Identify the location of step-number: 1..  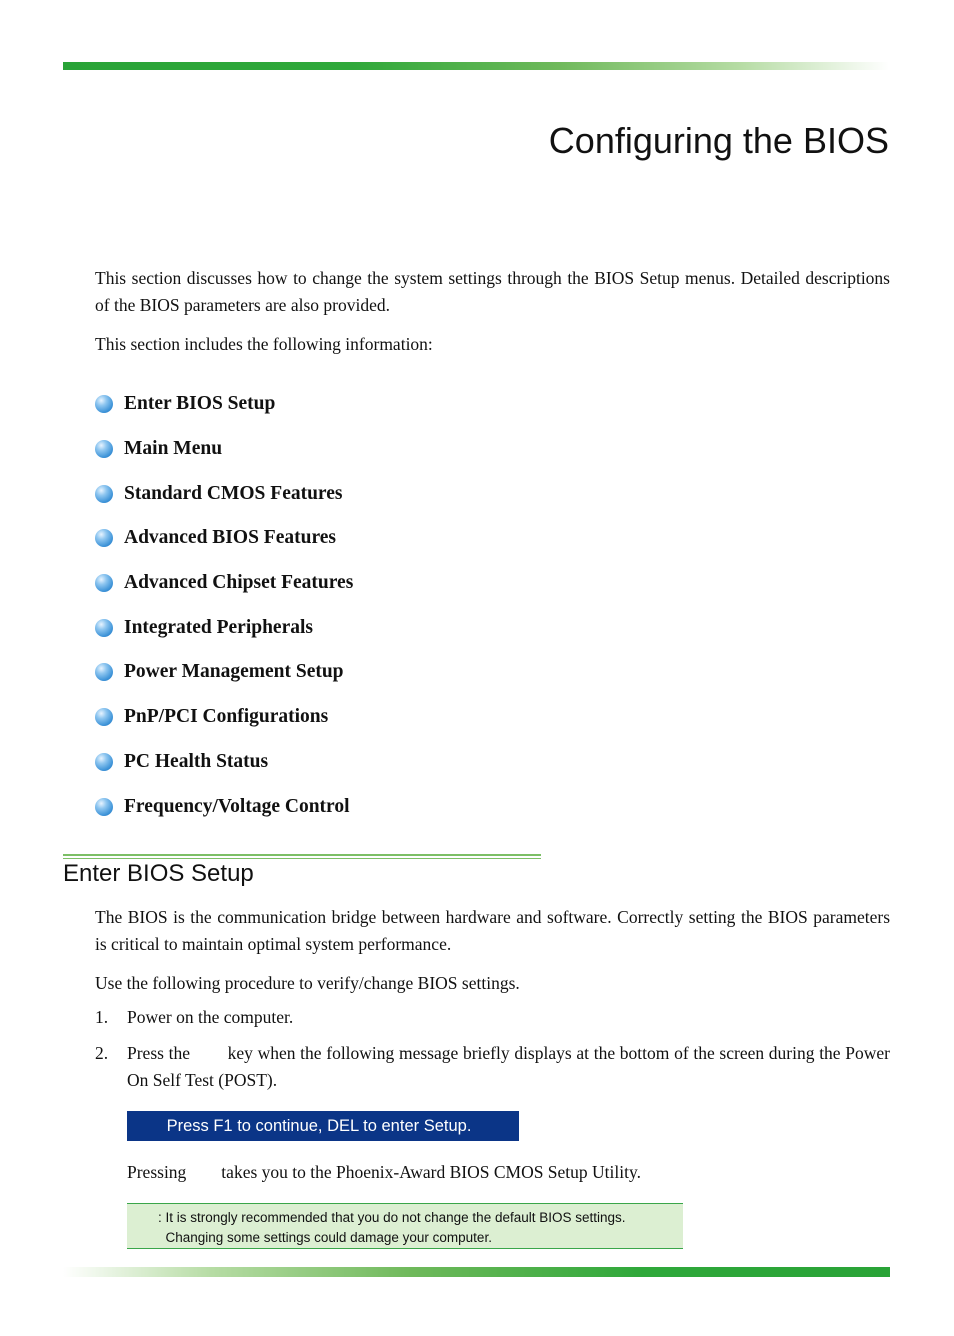
(102, 1017).